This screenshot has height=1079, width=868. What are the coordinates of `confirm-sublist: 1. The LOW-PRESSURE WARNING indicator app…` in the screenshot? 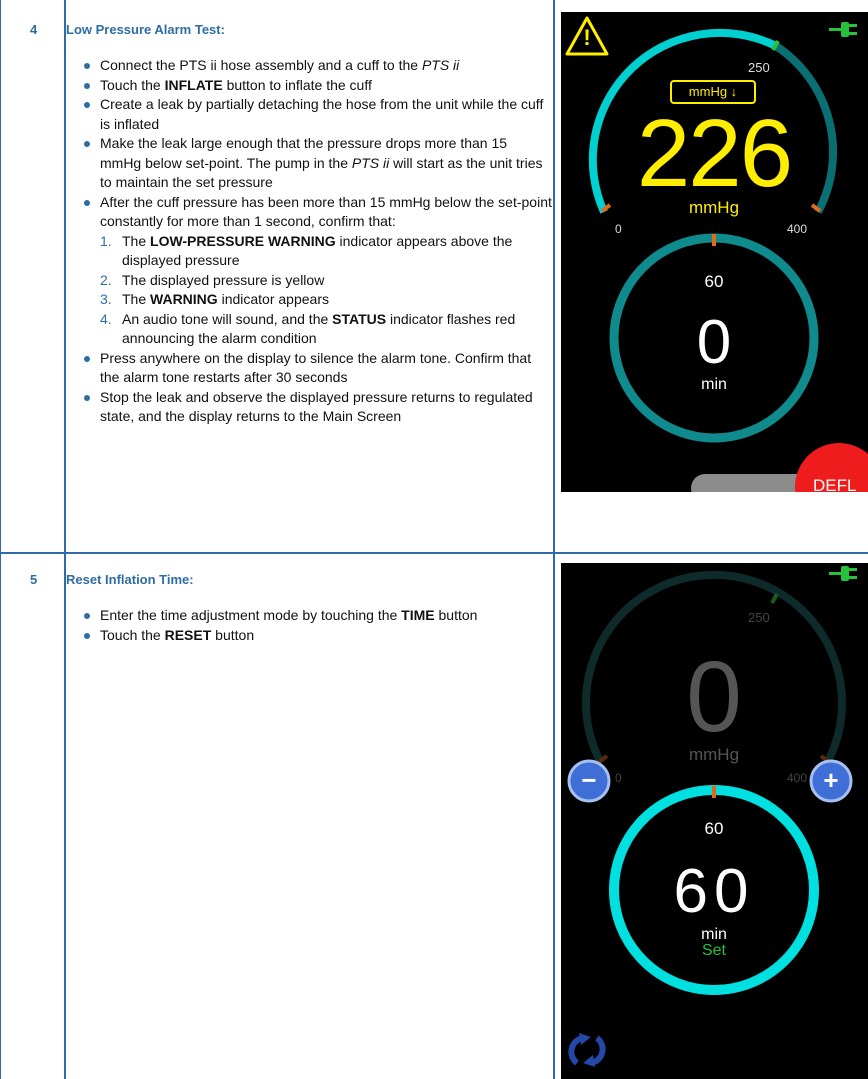 It's located at (326, 290).